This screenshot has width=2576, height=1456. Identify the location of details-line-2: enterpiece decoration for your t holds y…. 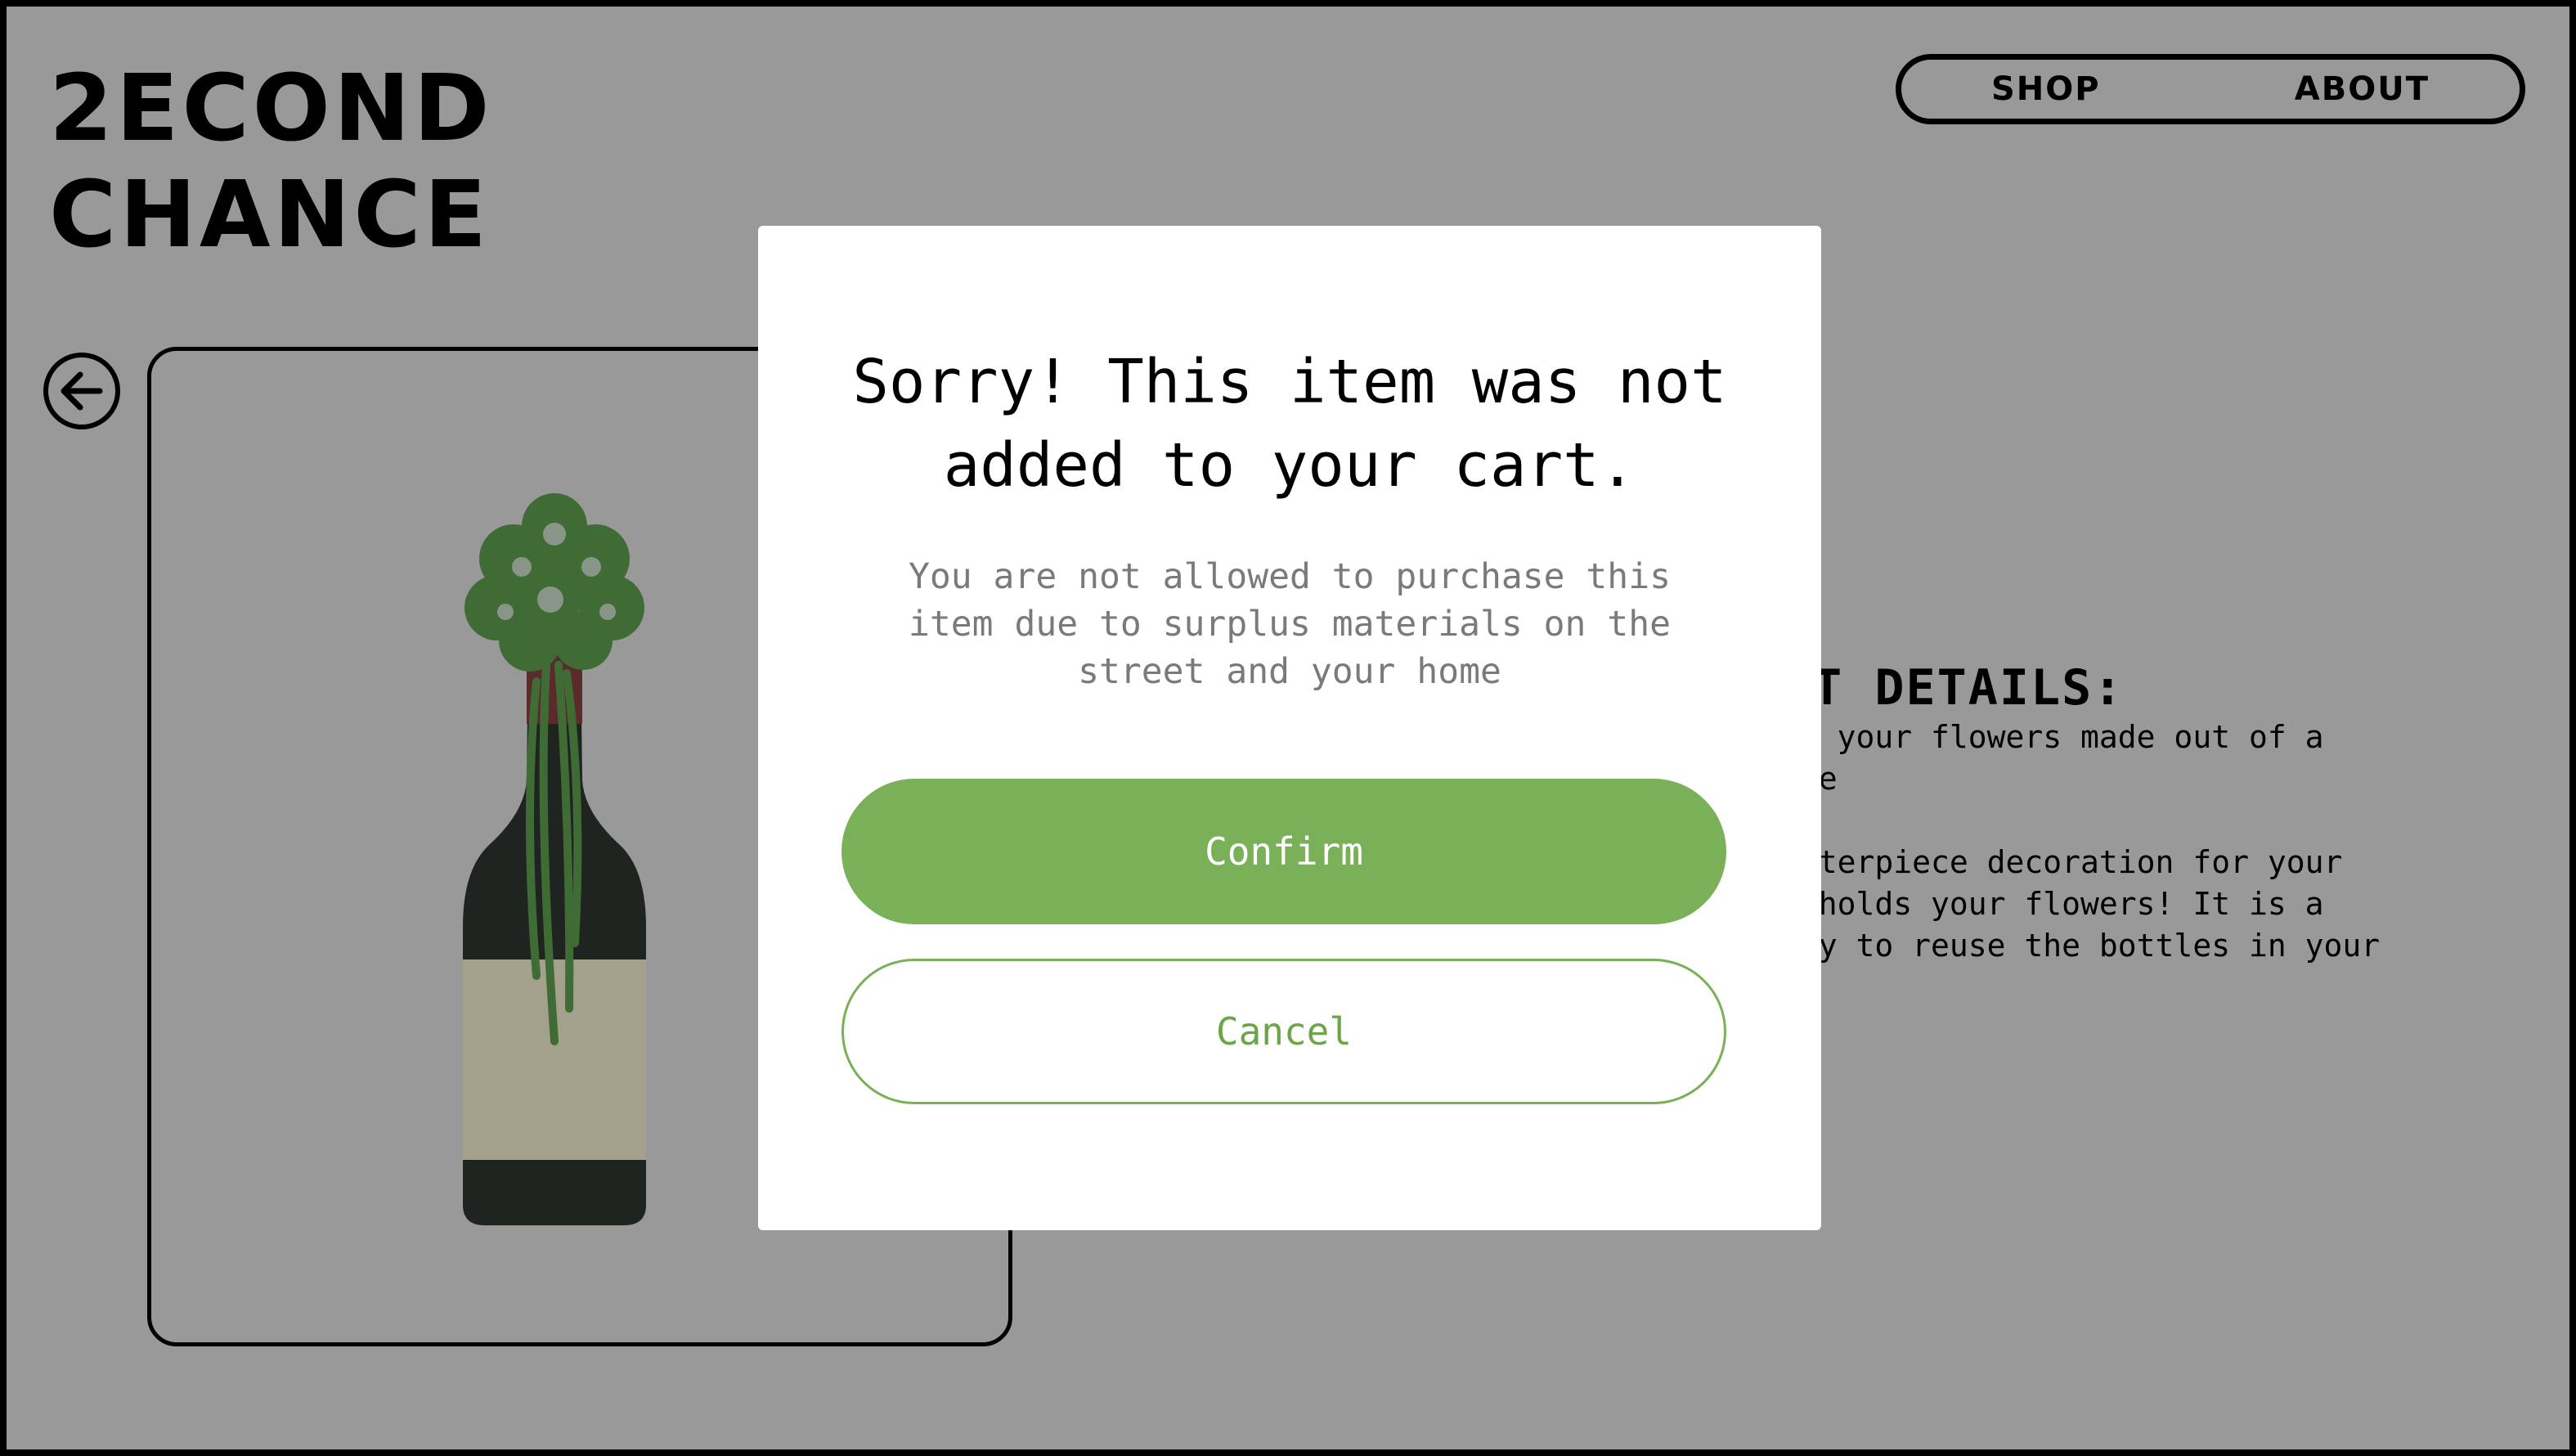
(2081, 904).